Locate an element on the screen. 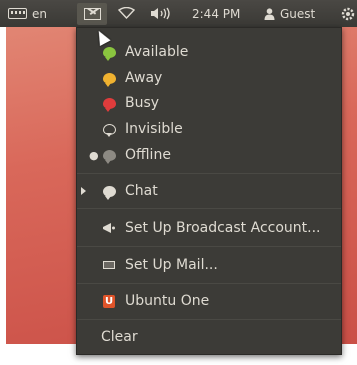  clock: 2:44 PM is located at coordinates (216, 13).